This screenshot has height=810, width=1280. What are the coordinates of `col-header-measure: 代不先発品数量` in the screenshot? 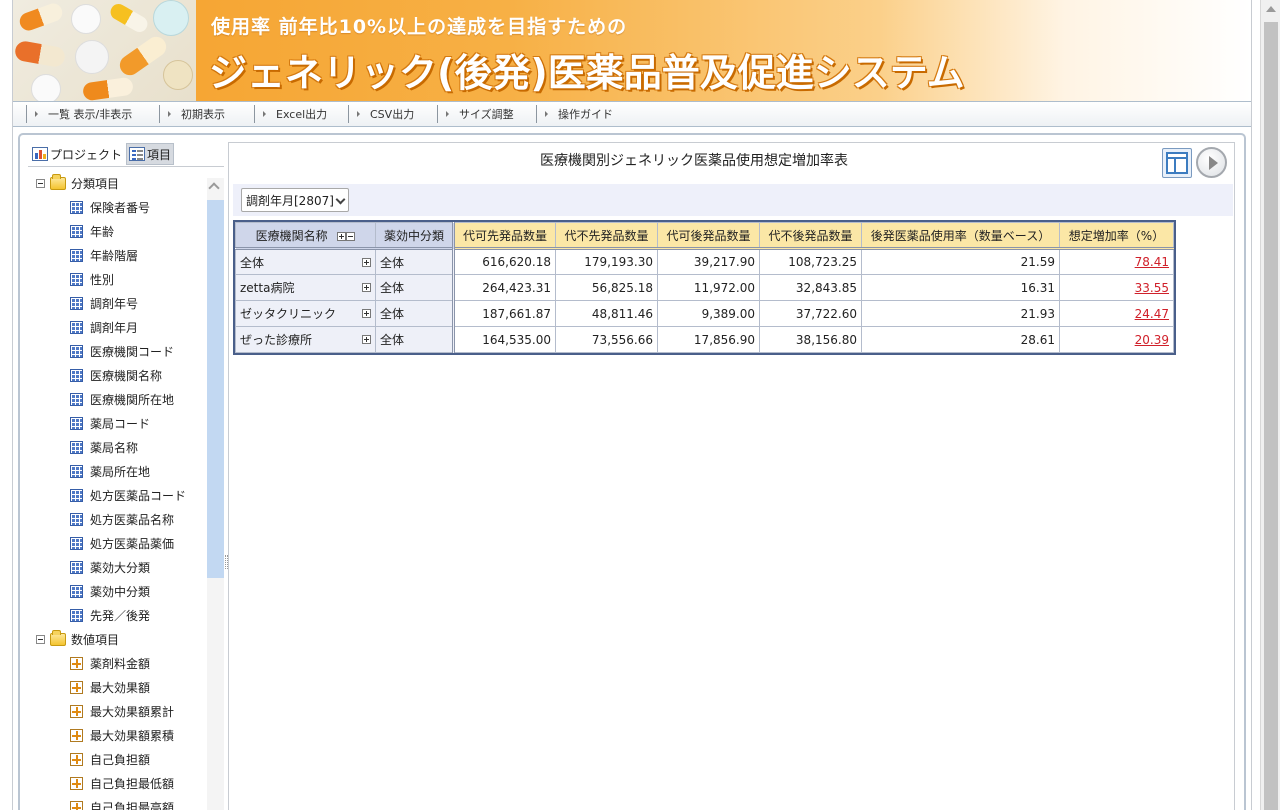 It's located at (606, 235).